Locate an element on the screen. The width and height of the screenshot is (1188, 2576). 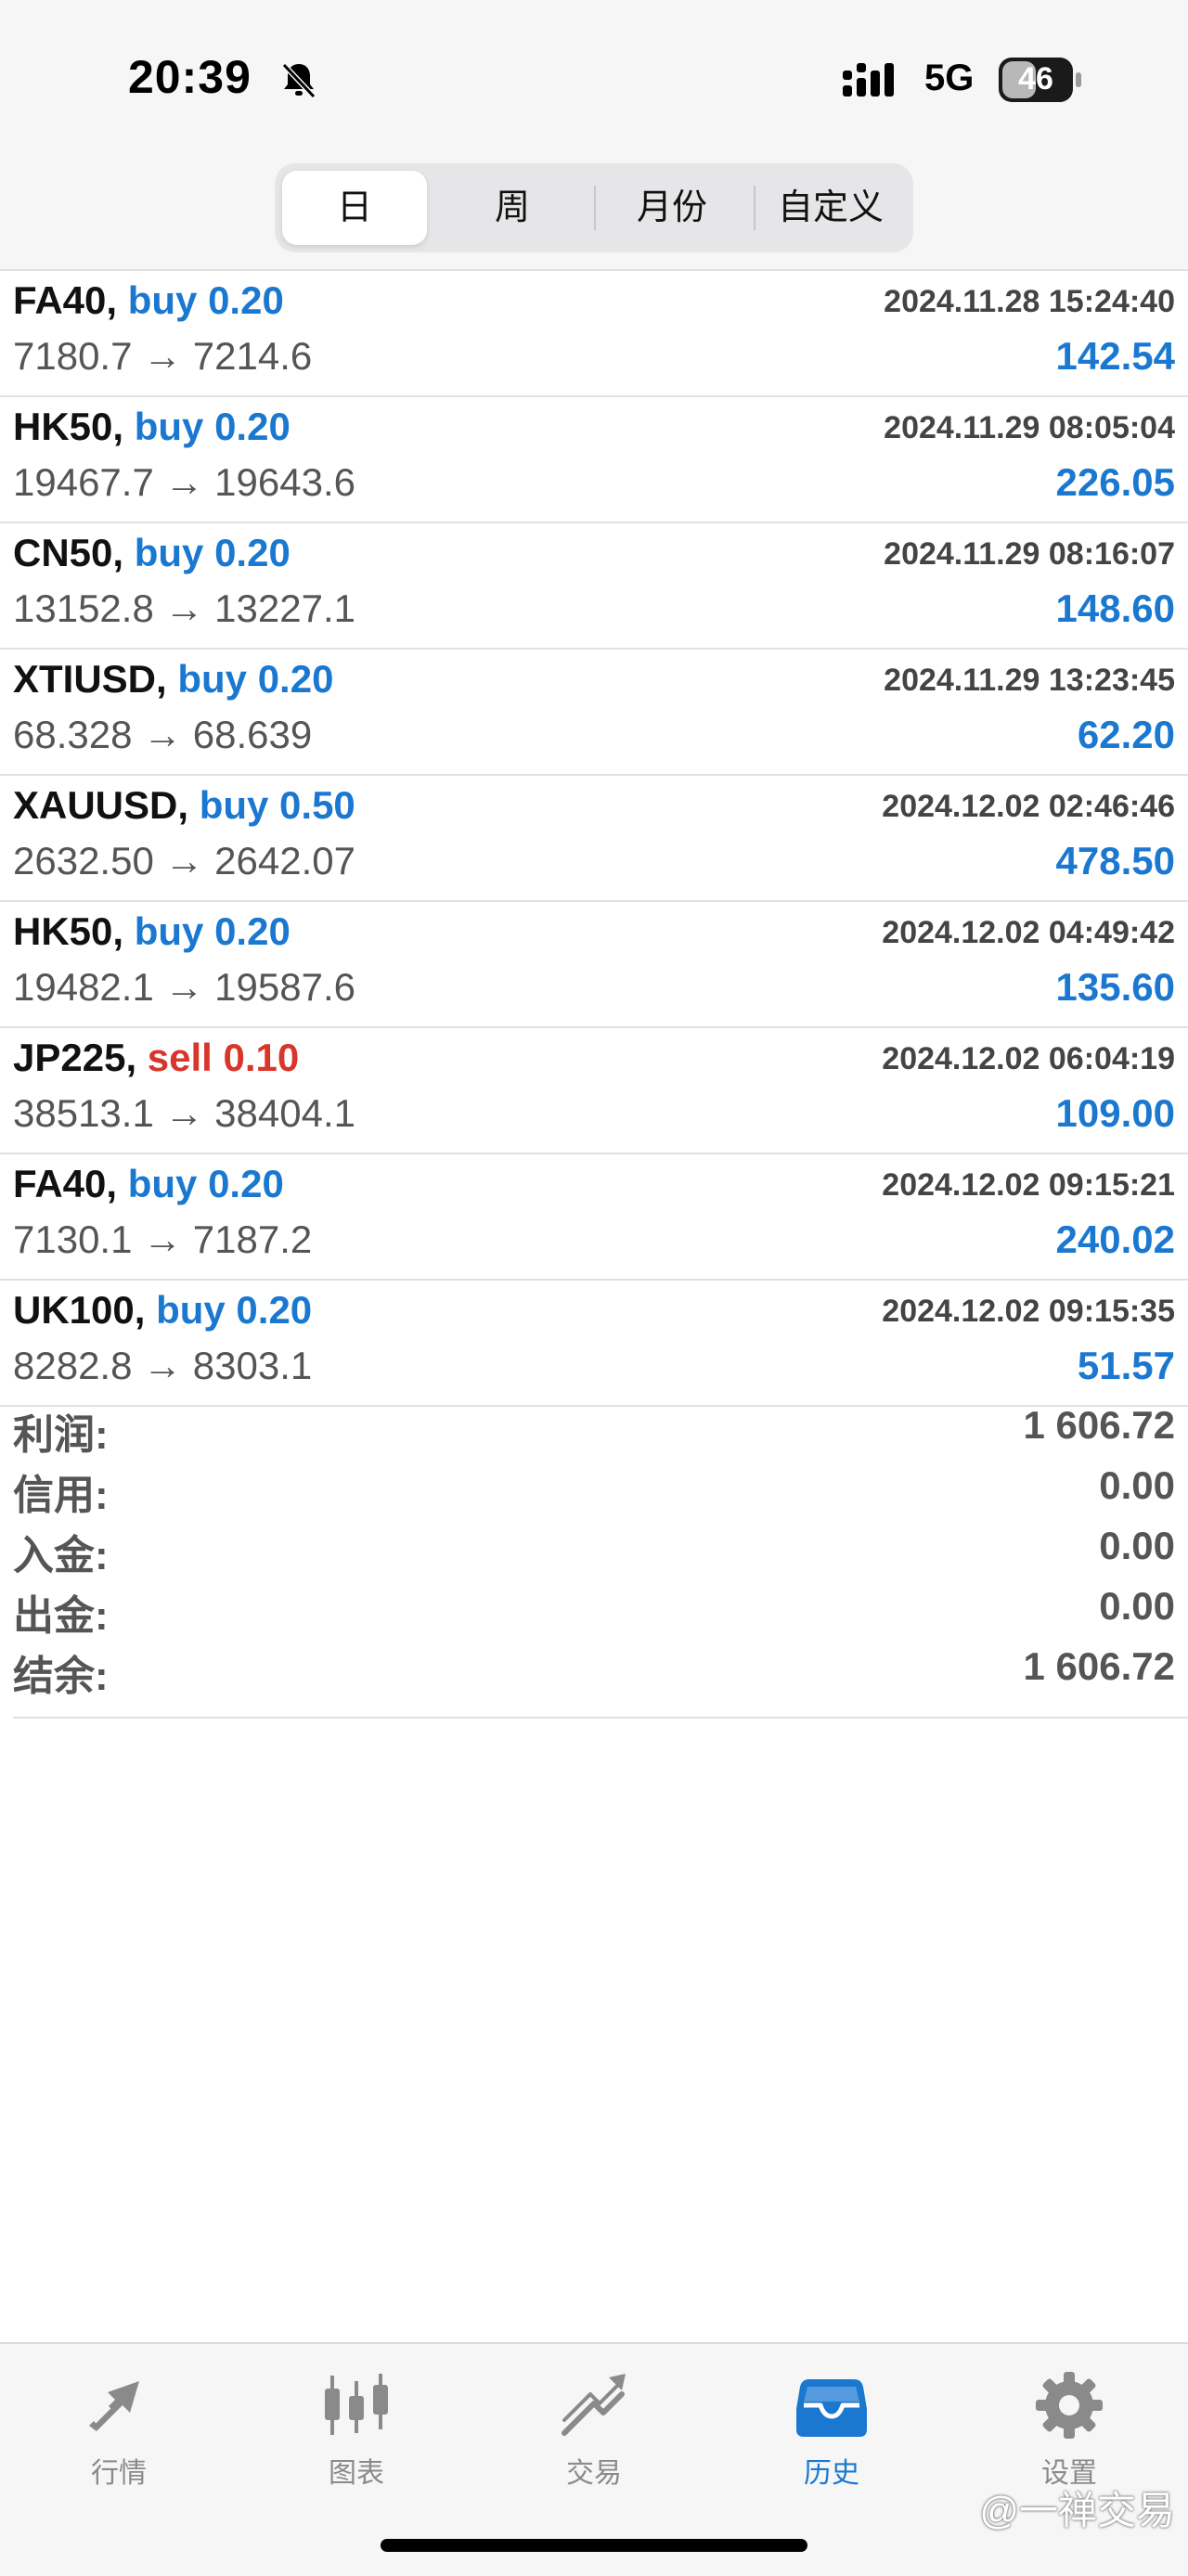
bell-muted-icon is located at coordinates (298, 81).